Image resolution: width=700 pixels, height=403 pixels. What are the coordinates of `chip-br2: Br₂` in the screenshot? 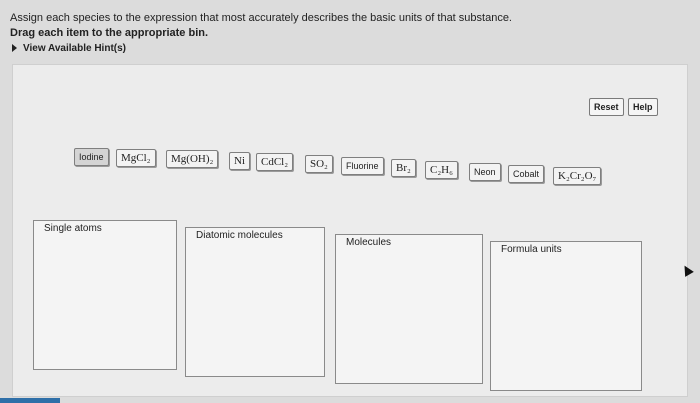 It's located at (403, 168).